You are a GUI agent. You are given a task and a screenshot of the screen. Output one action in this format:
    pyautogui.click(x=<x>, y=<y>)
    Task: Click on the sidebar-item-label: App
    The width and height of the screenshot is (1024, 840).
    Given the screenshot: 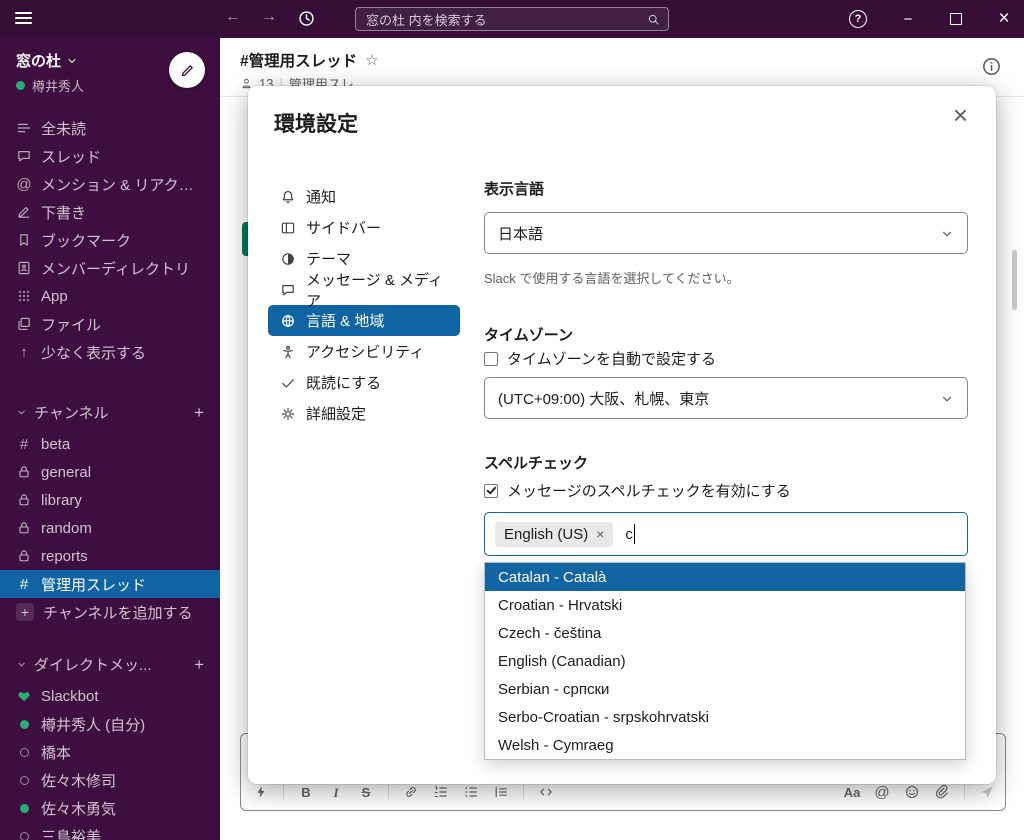 What is the action you would take?
    pyautogui.click(x=54, y=296)
    